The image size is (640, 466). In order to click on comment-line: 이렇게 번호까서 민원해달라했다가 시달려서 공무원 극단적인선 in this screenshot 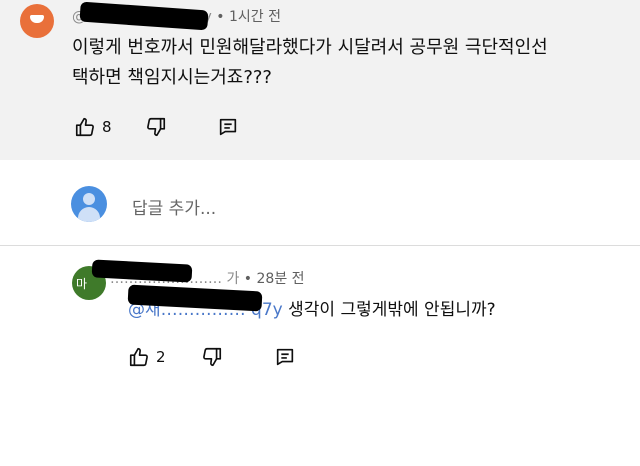, I will do `click(310, 47)`.